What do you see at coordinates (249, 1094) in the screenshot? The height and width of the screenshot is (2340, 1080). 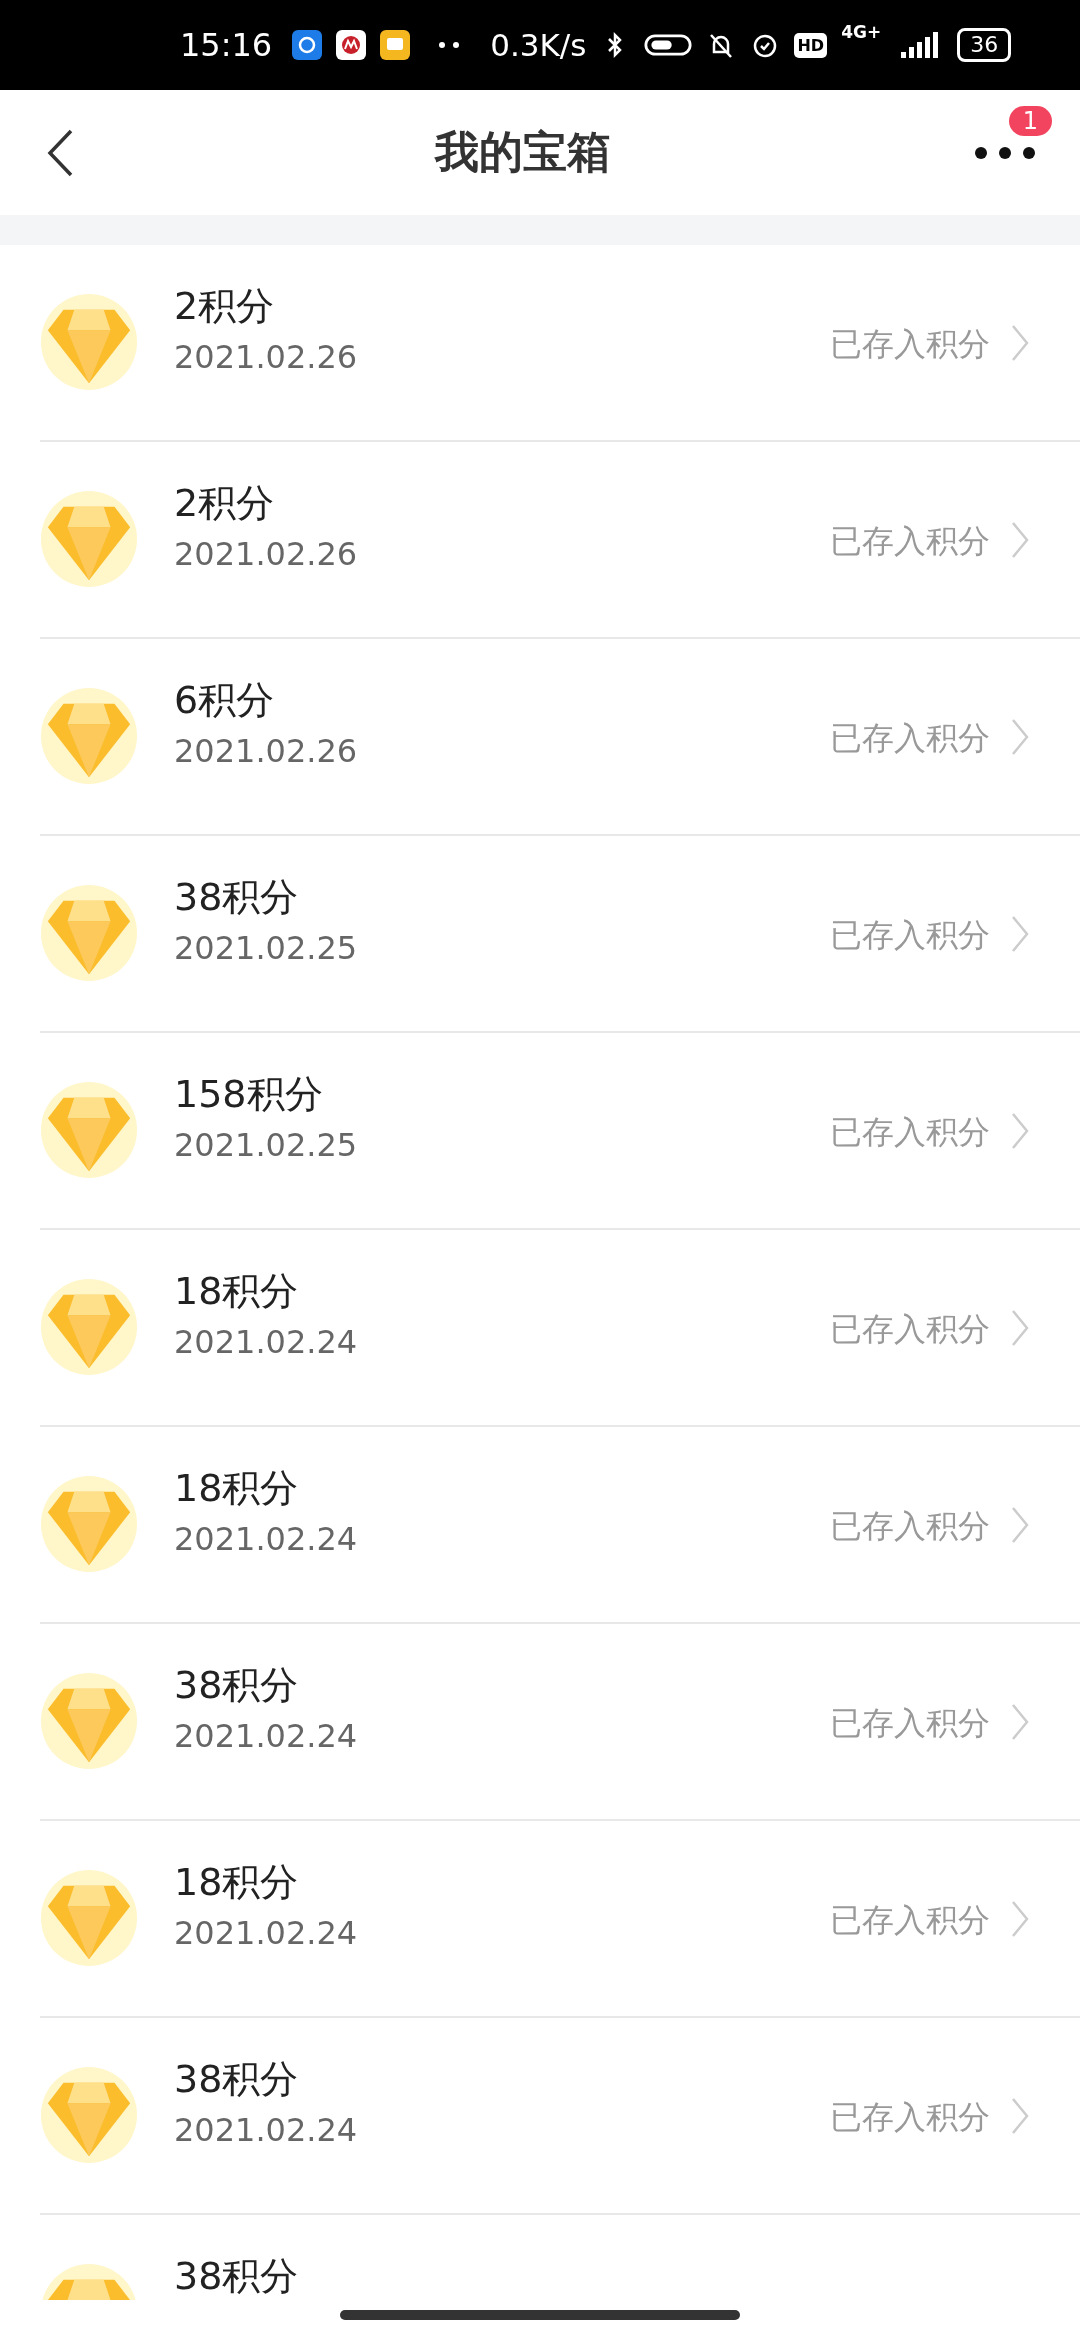 I see `points-amount: 158积分` at bounding box center [249, 1094].